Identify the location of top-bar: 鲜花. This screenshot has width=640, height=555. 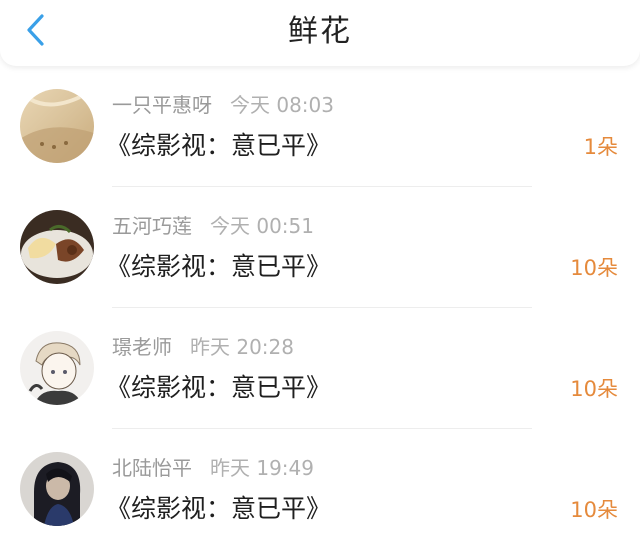
(320, 33).